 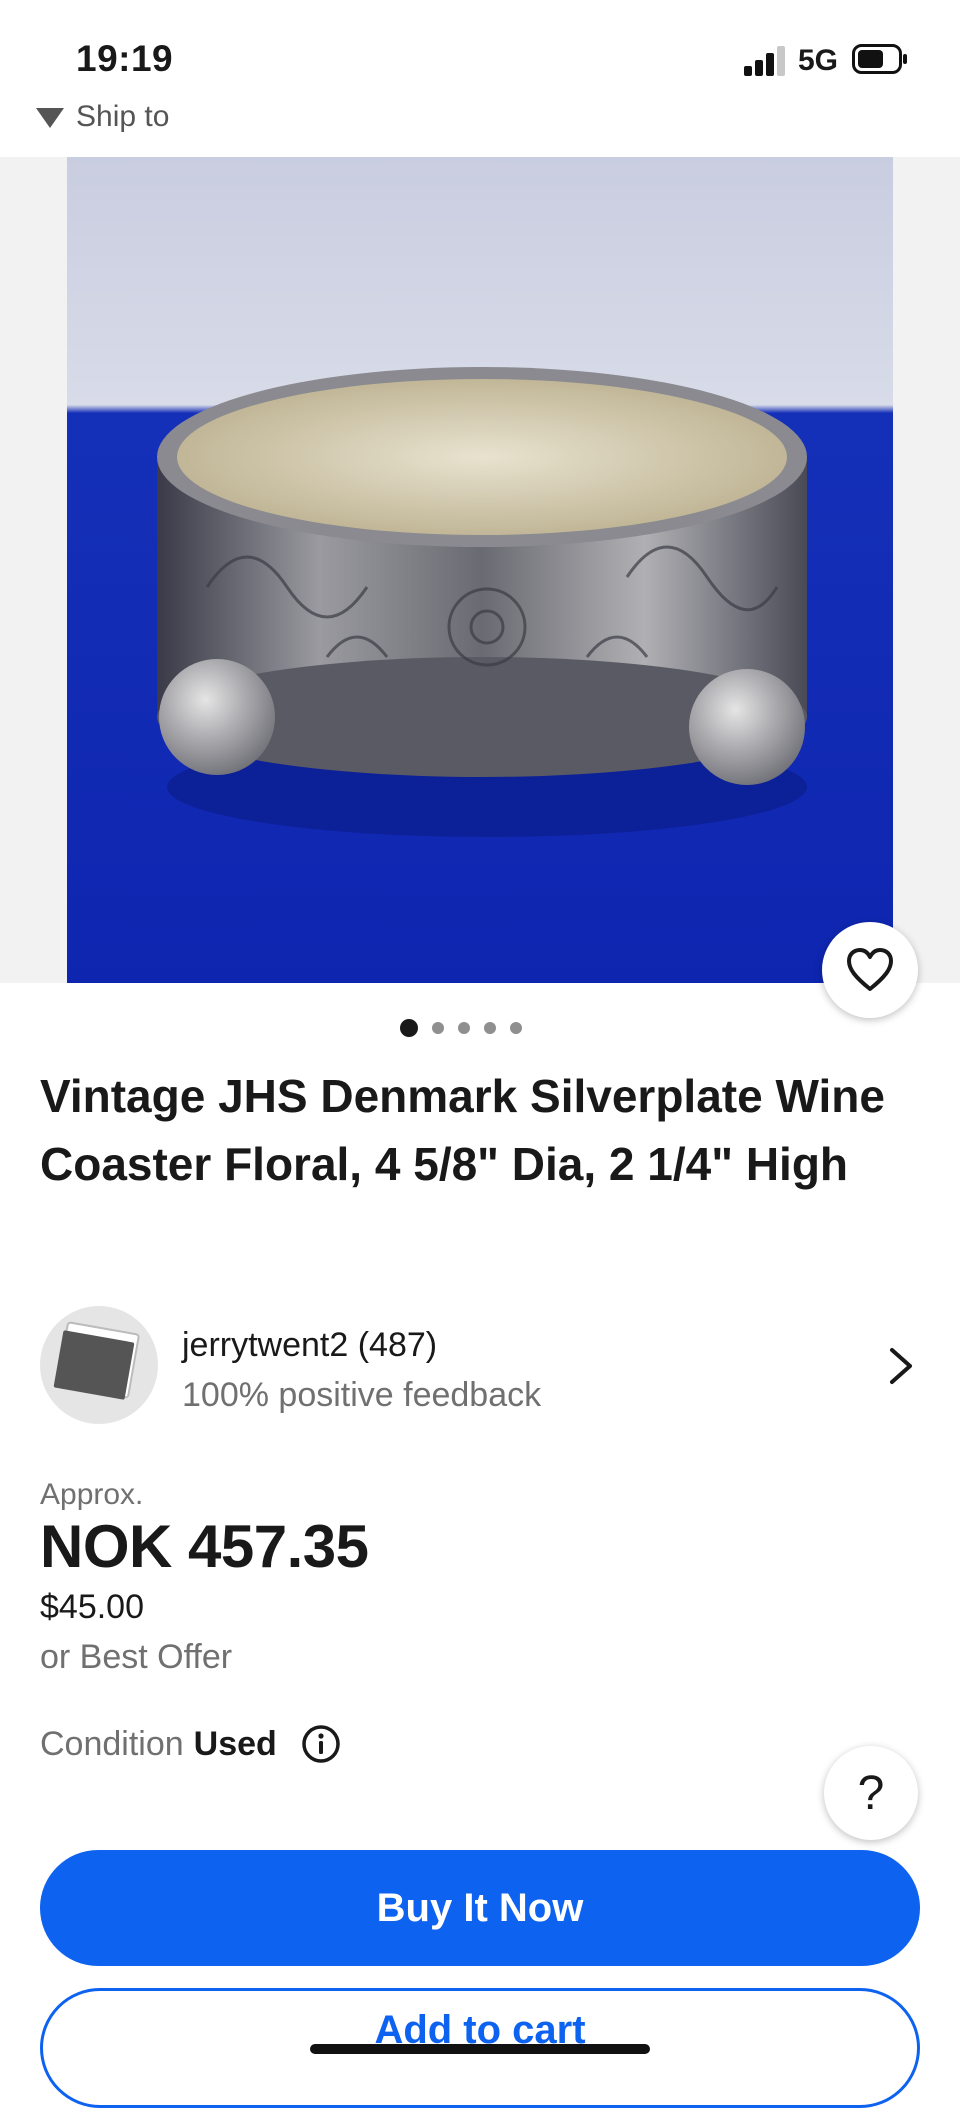 I want to click on heart-icon, so click(x=870, y=969).